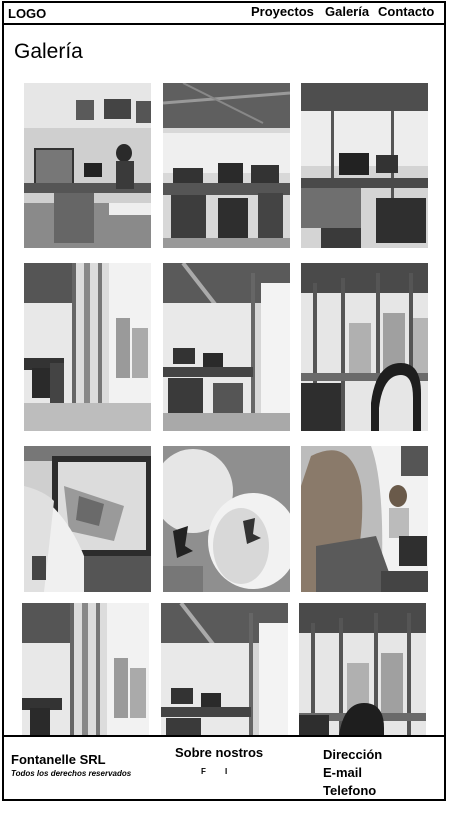  Describe the element at coordinates (406, 11) in the screenshot. I see `nav-link-contacto: Contacto` at that location.